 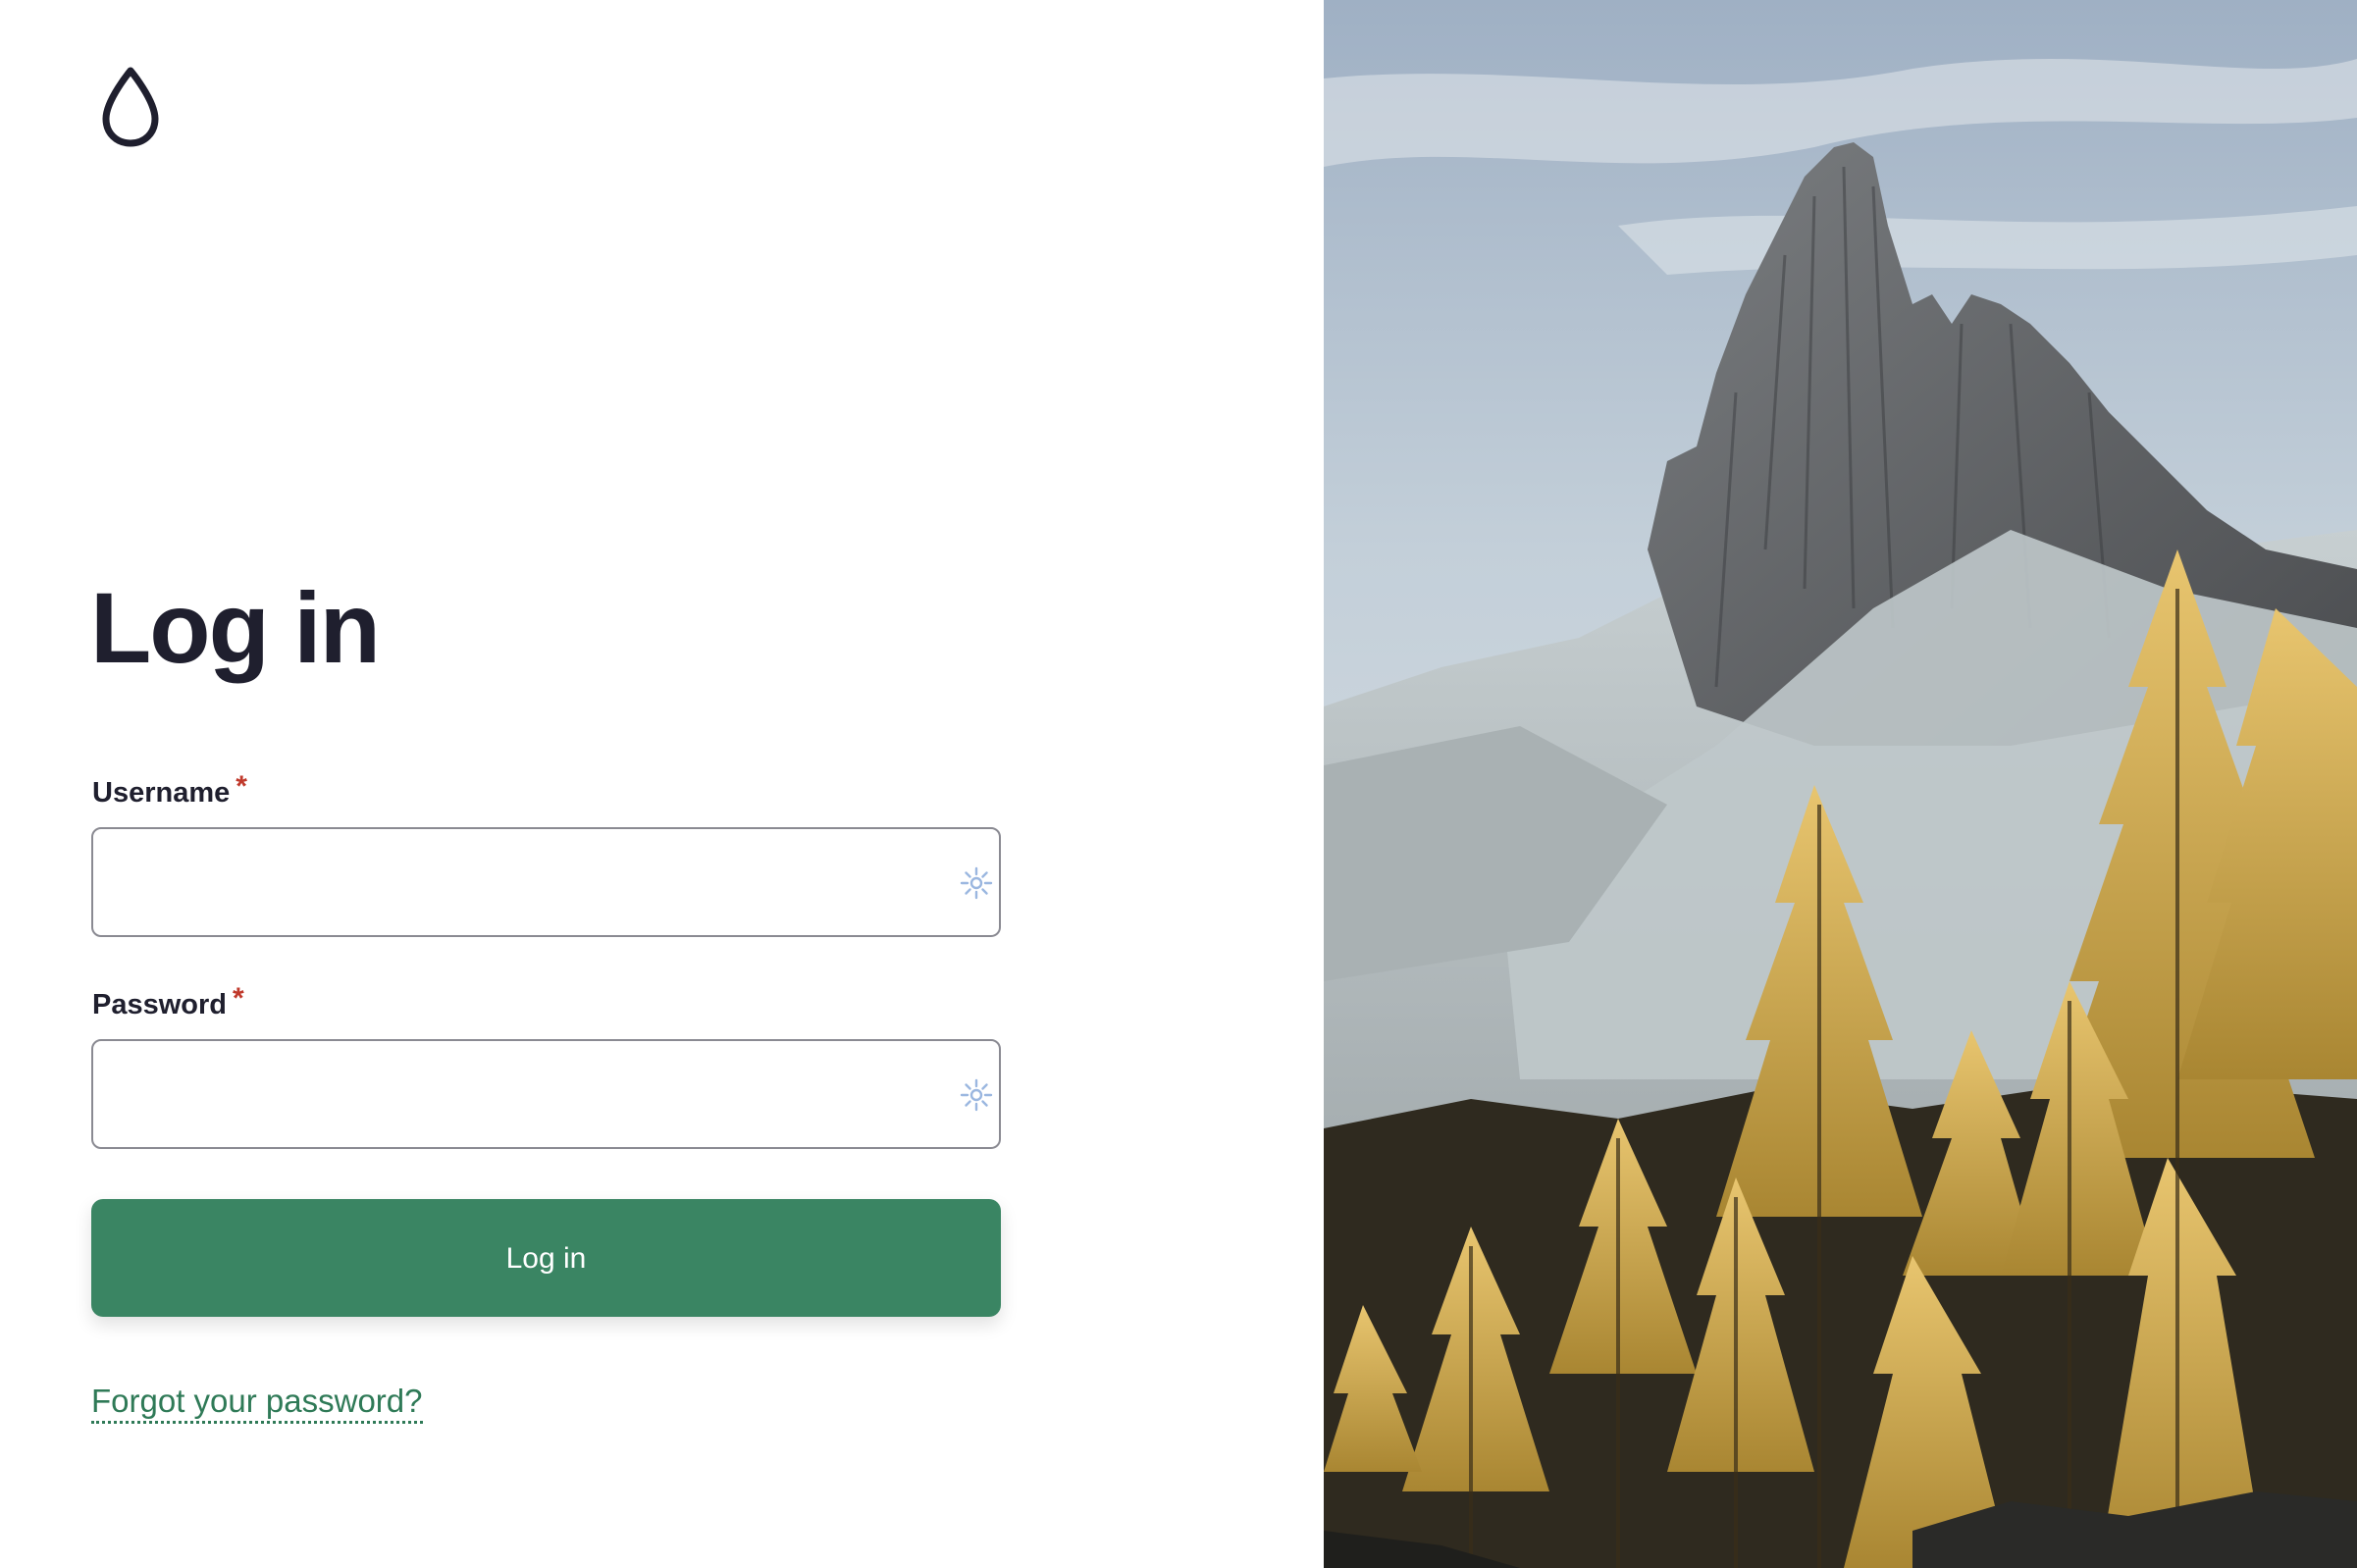 I want to click on username-label: Username *, so click(x=169, y=790).